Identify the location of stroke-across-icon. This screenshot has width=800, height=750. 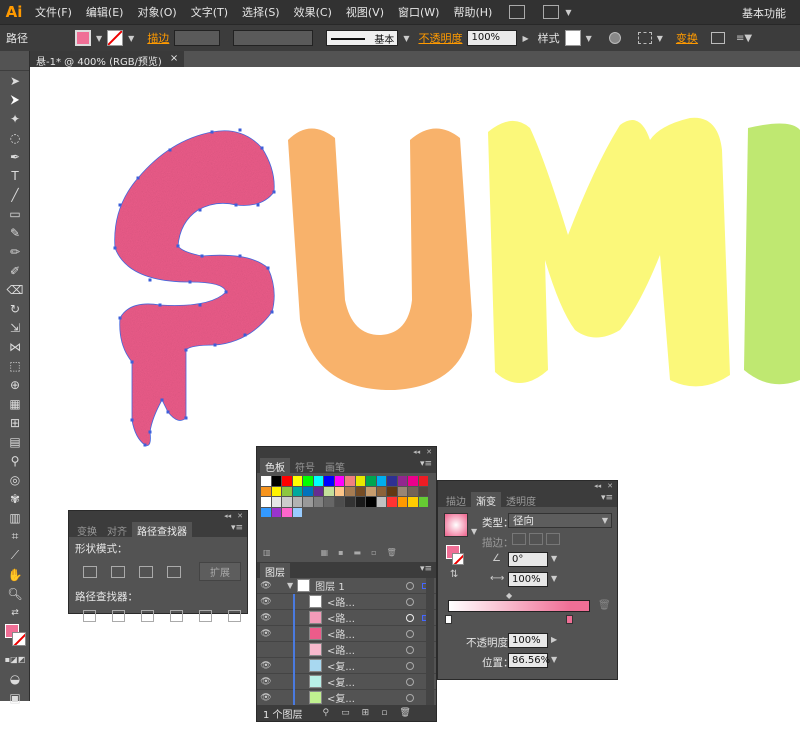
(553, 539).